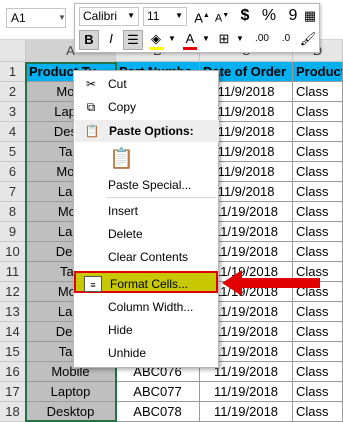  What do you see at coordinates (158, 412) in the screenshot?
I see `table-cell: ABC078` at bounding box center [158, 412].